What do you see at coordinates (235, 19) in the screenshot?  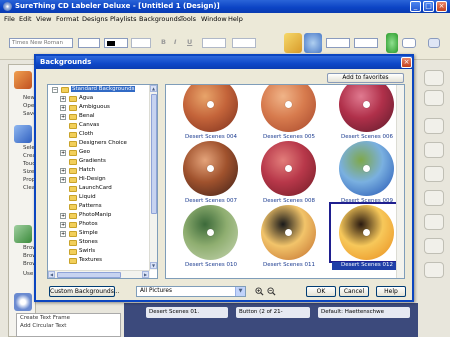 I see `menu-help: Help` at bounding box center [235, 19].